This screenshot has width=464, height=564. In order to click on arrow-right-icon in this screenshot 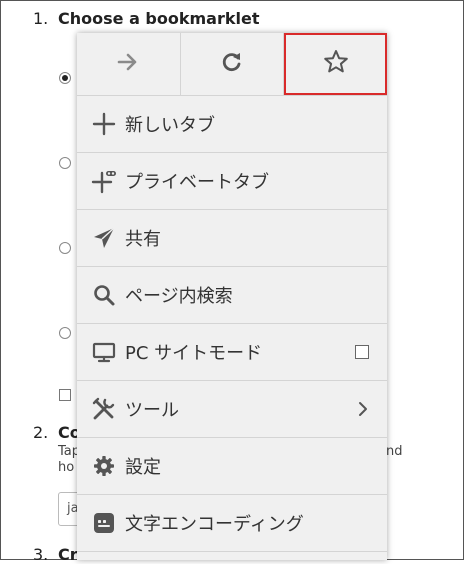, I will do `click(128, 64)`.